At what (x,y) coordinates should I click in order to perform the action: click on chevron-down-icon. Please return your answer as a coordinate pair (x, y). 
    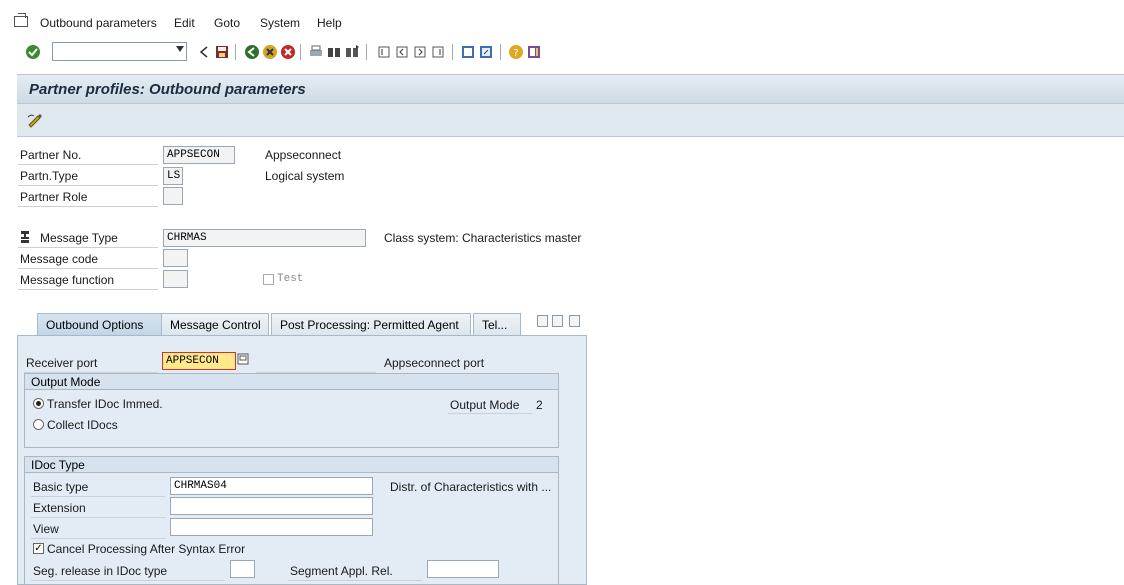
    Looking at the image, I should click on (180, 49).